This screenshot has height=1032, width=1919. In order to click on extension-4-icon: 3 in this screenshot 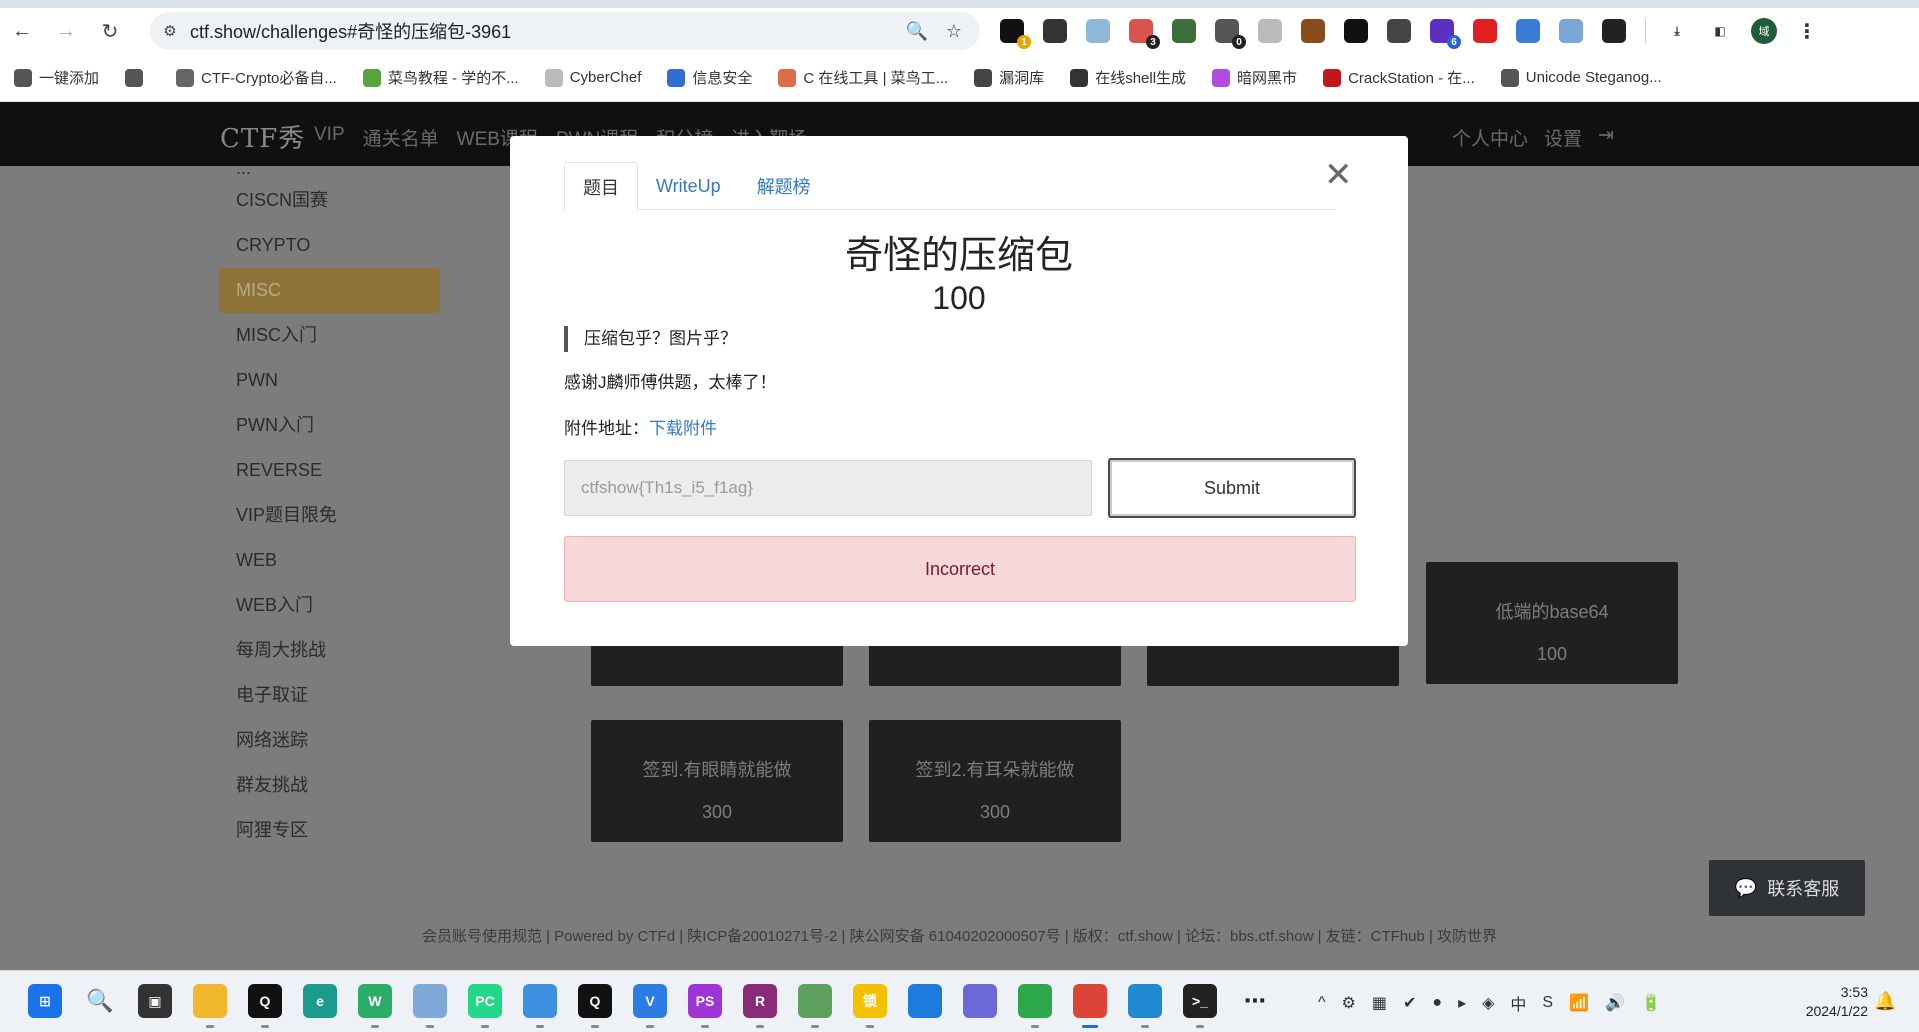, I will do `click(1144, 34)`.